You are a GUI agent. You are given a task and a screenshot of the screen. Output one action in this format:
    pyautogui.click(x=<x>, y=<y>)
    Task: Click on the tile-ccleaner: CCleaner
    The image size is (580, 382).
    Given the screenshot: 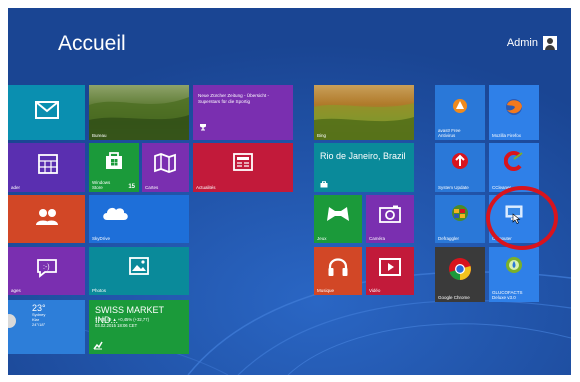 What is the action you would take?
    pyautogui.click(x=514, y=167)
    